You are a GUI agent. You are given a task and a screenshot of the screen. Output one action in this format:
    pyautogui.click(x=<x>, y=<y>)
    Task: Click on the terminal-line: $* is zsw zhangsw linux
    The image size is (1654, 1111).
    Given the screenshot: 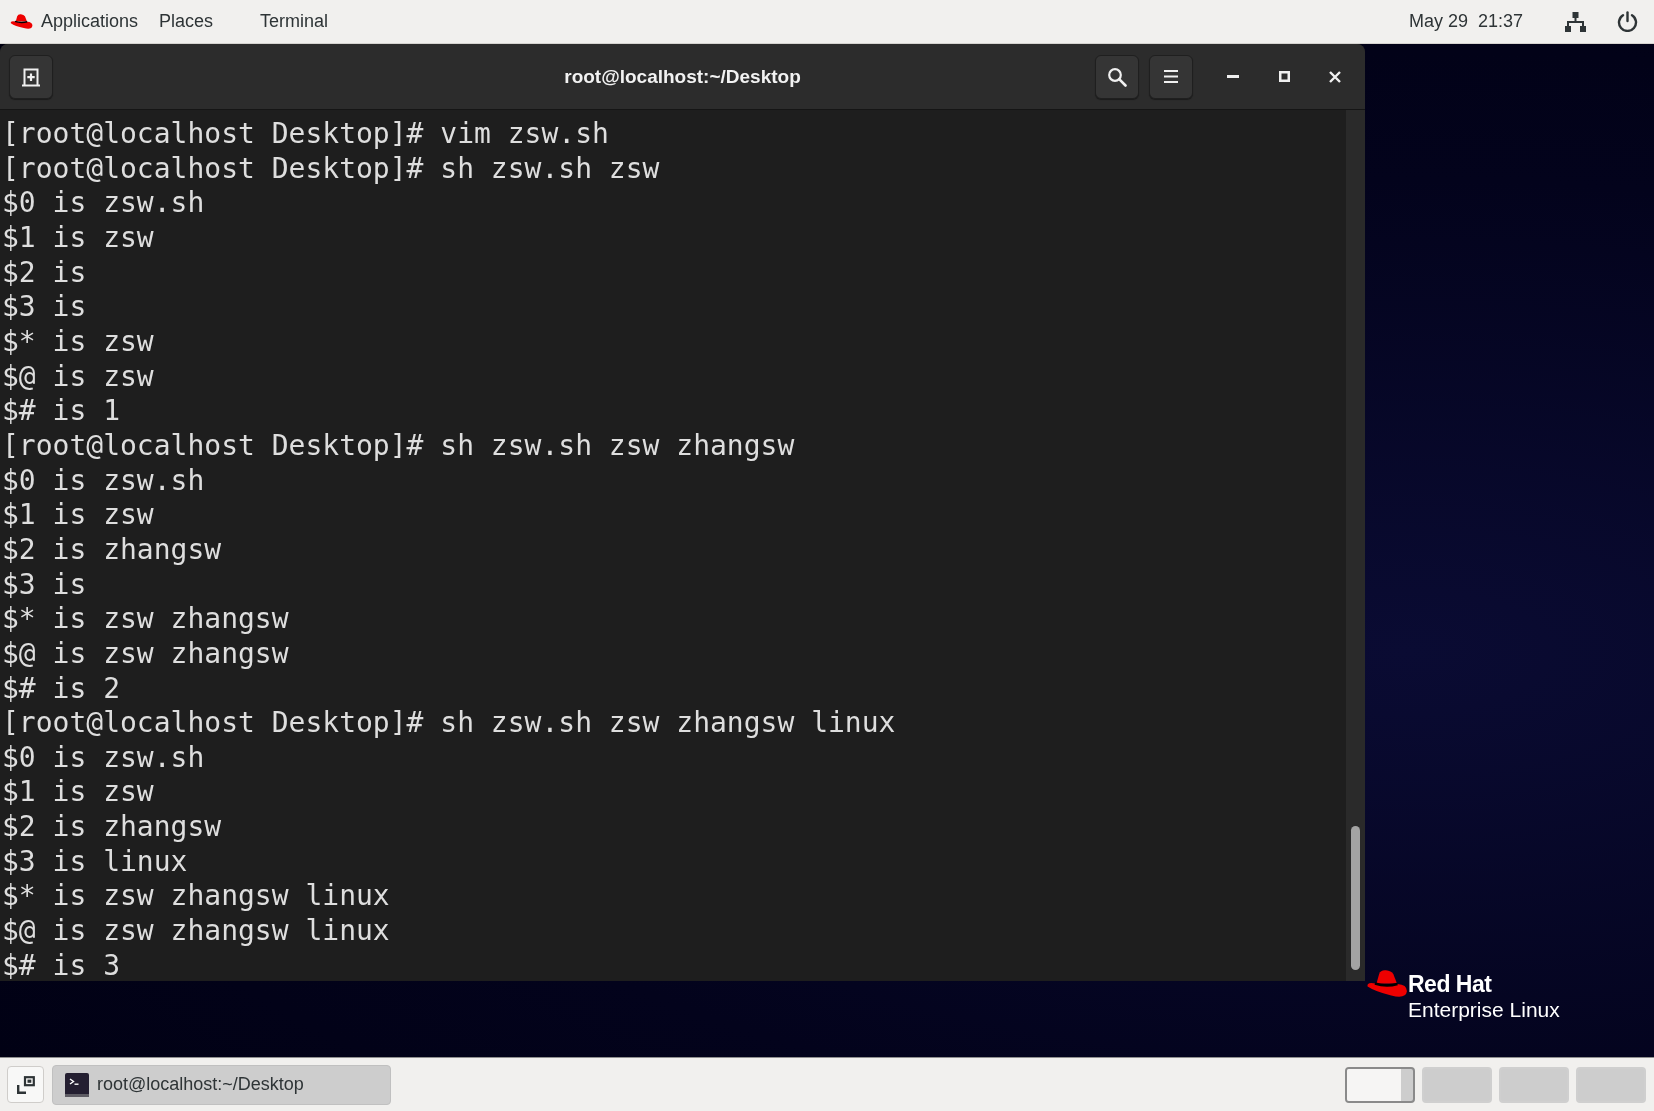 What is the action you would take?
    pyautogui.click(x=196, y=897)
    